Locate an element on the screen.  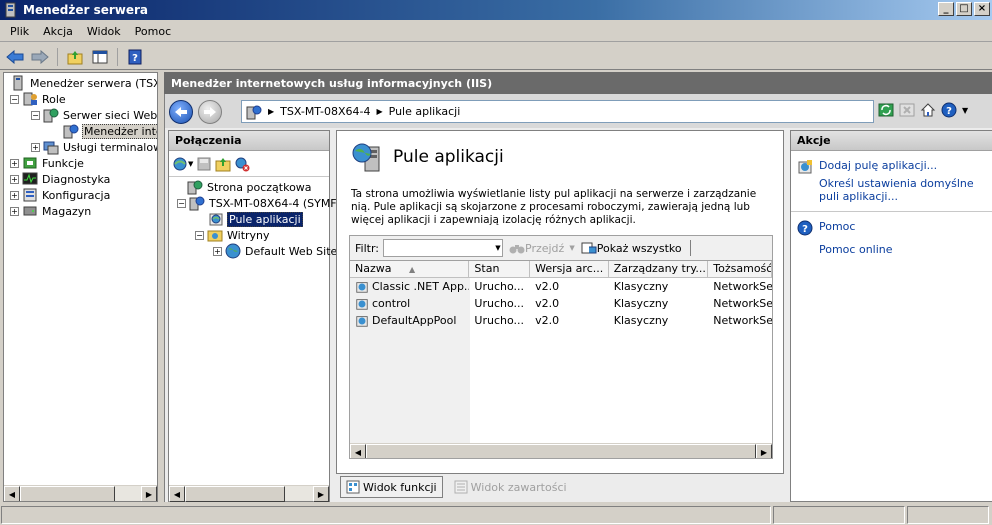
back-button is located at coordinates (15, 57).